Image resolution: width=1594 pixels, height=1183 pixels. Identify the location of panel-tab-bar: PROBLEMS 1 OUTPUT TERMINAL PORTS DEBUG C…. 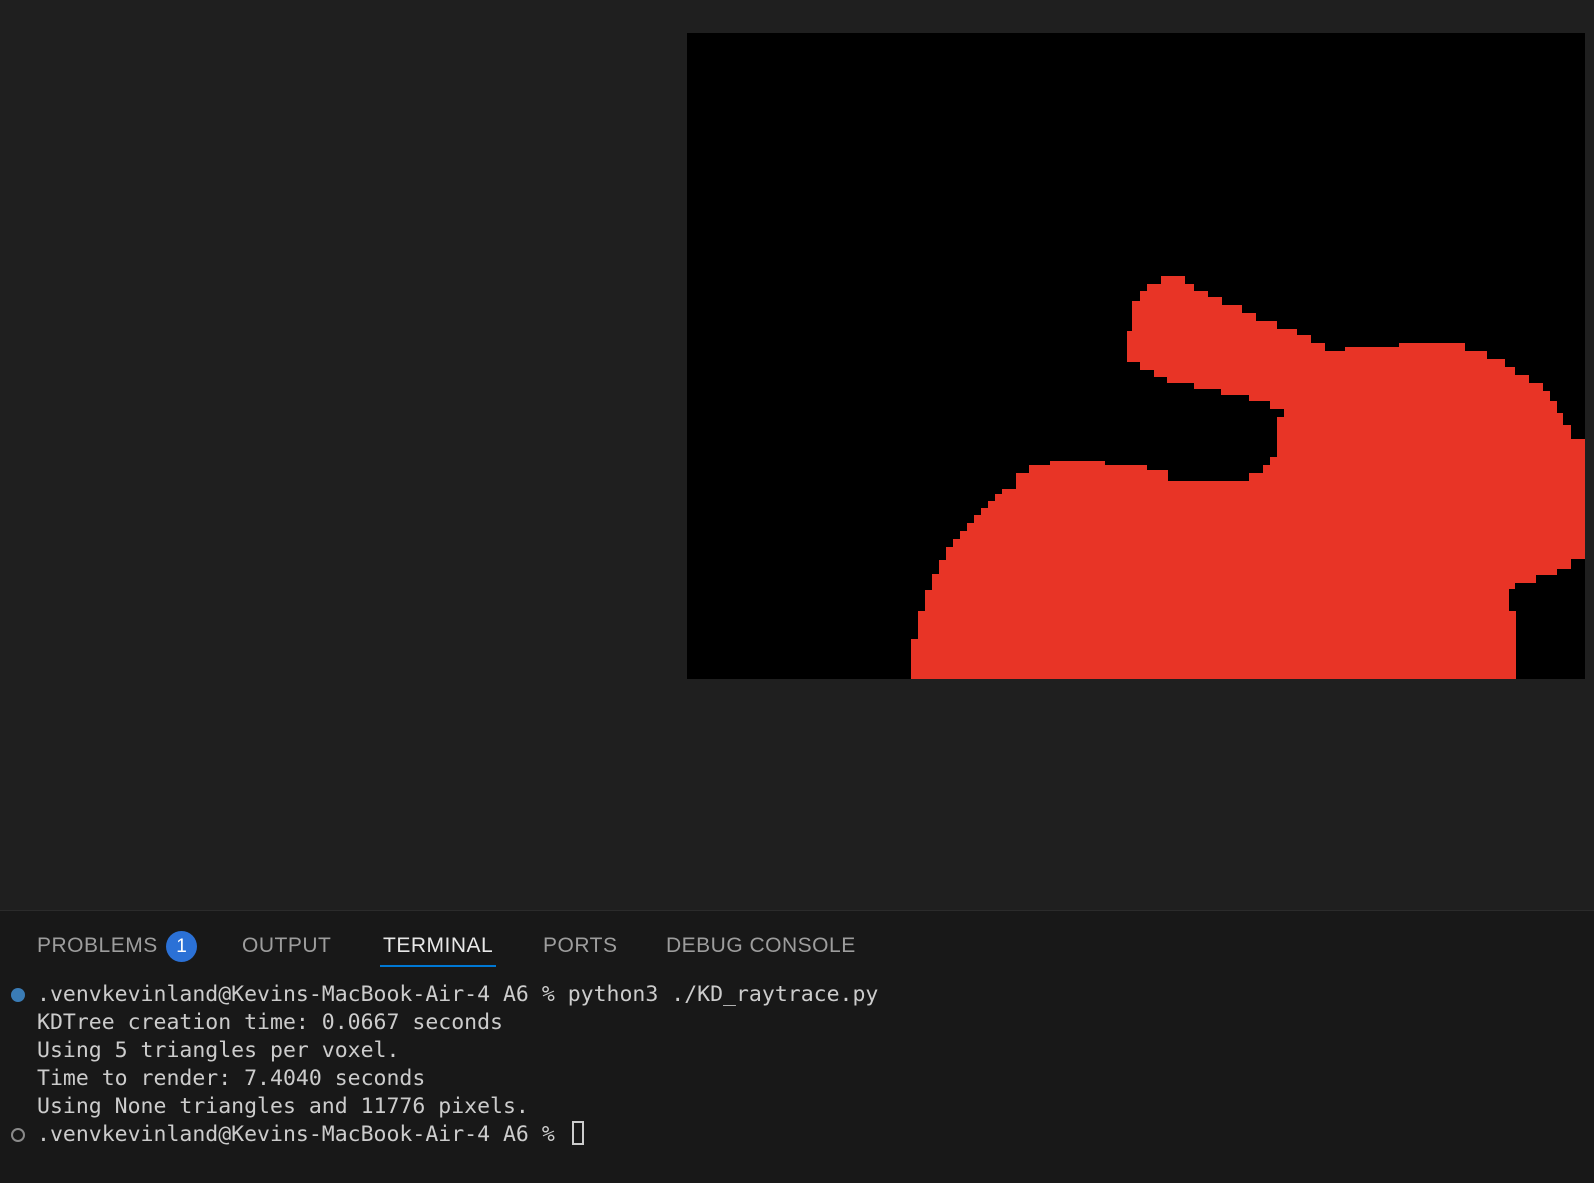
(797, 941).